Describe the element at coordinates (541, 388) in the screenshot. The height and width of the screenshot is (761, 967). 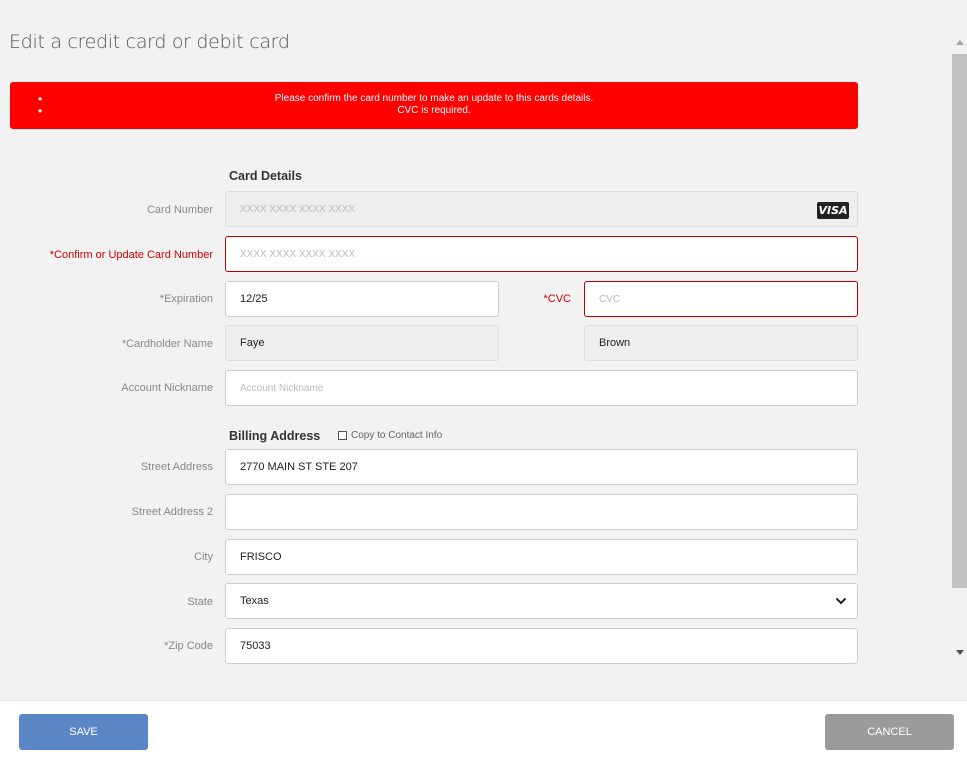
I see `account-nickname-input: Account Nickname` at that location.